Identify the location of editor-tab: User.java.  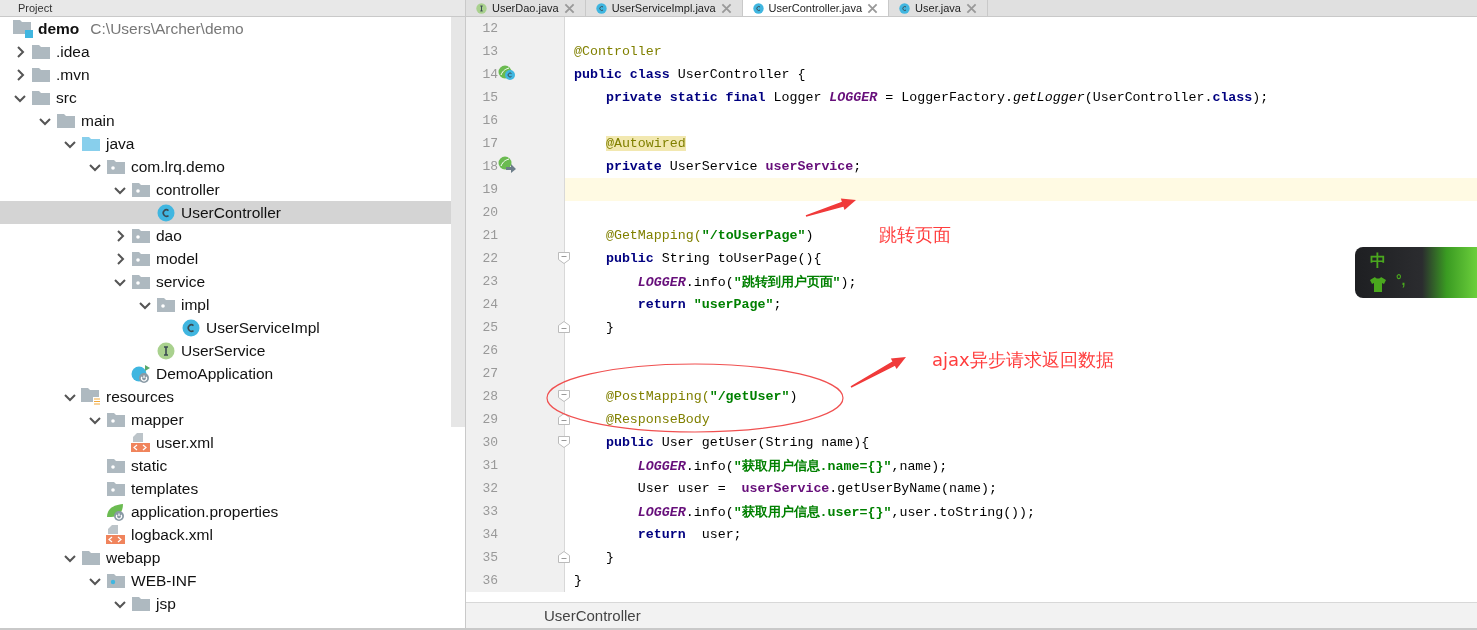
(938, 8).